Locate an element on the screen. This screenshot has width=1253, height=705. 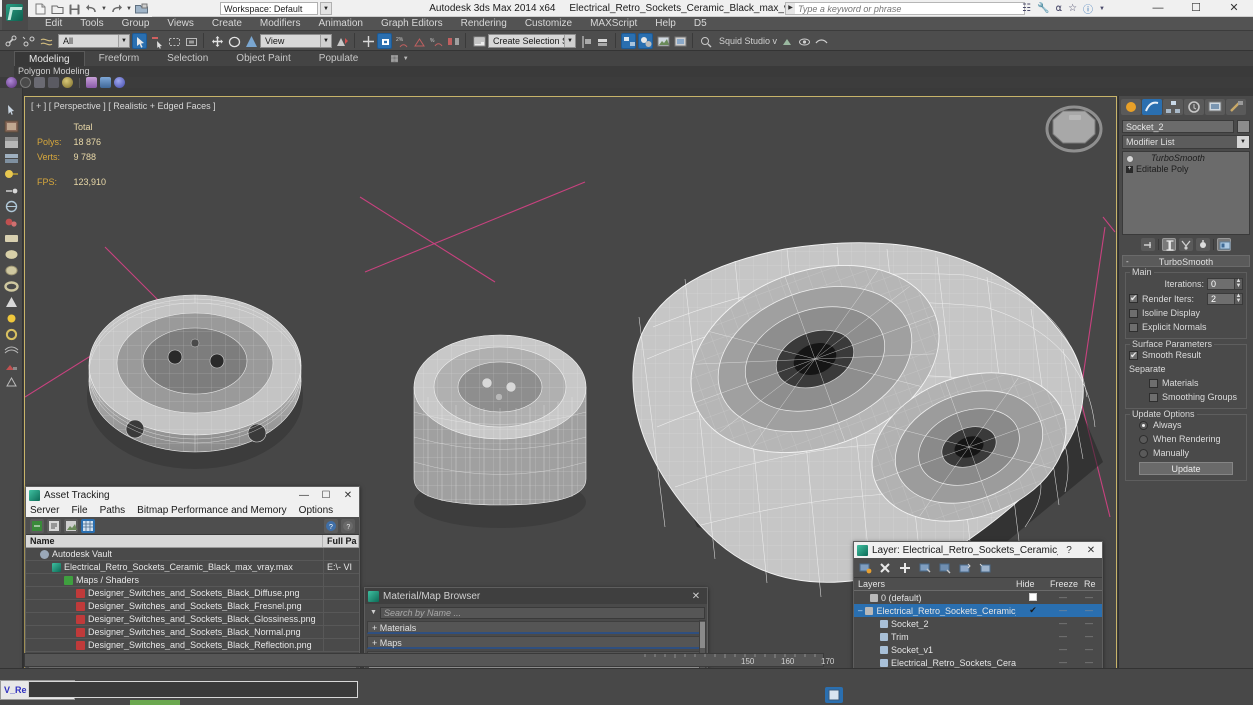
material-browser-section-materials: + Materials is located at coordinates (536, 627).